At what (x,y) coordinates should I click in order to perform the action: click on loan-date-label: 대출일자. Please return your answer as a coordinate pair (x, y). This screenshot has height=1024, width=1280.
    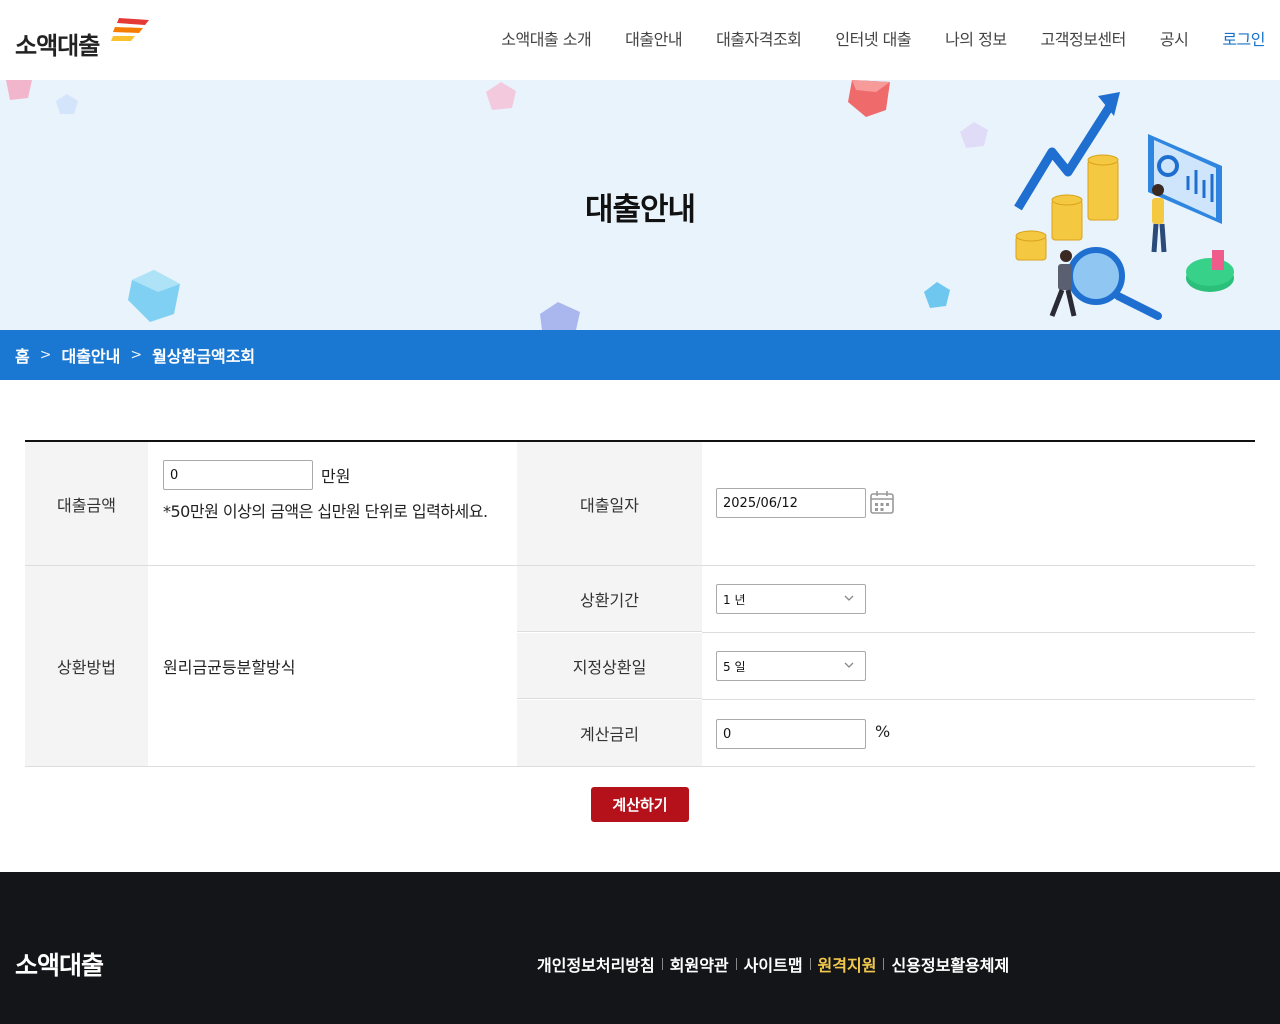
    Looking at the image, I should click on (609, 503).